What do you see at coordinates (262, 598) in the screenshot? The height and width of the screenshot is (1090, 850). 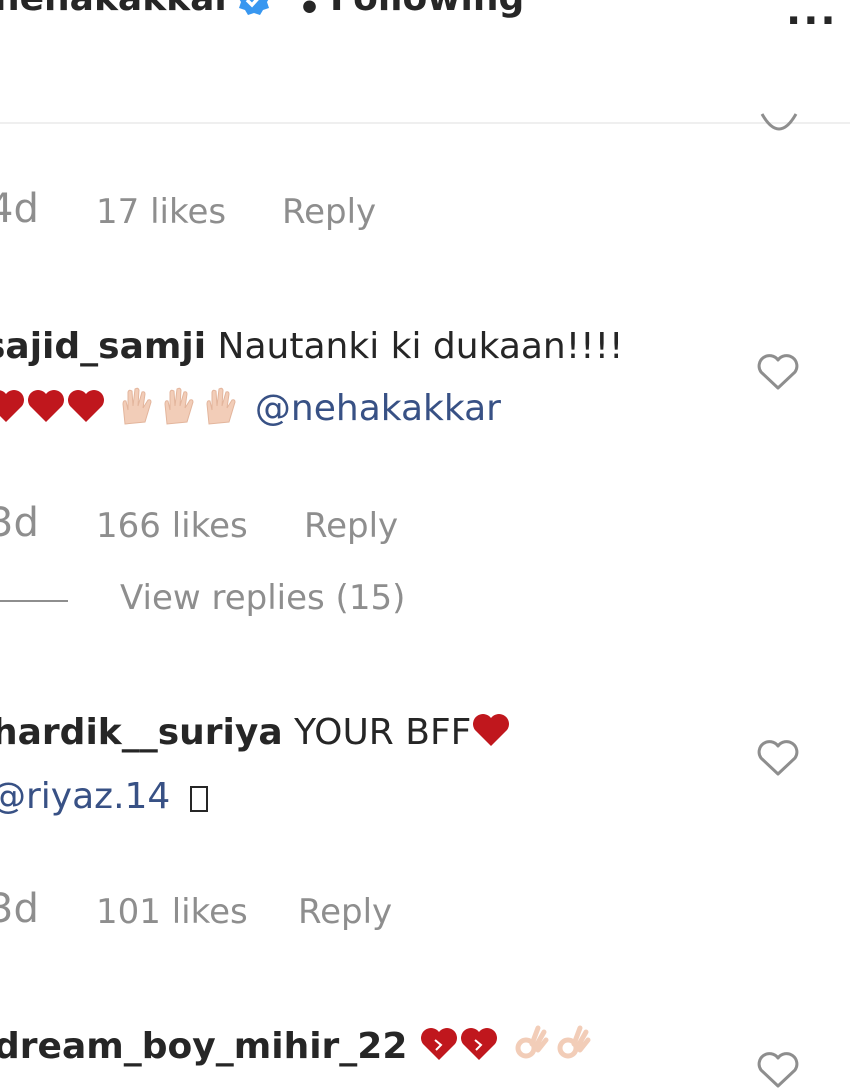 I see `view-replies-button: View replies (15)` at bounding box center [262, 598].